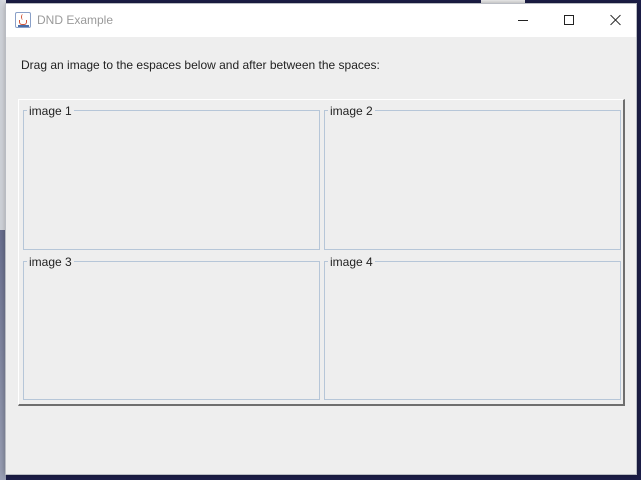 The height and width of the screenshot is (480, 641). What do you see at coordinates (351, 111) in the screenshot?
I see `zone-title: image 2` at bounding box center [351, 111].